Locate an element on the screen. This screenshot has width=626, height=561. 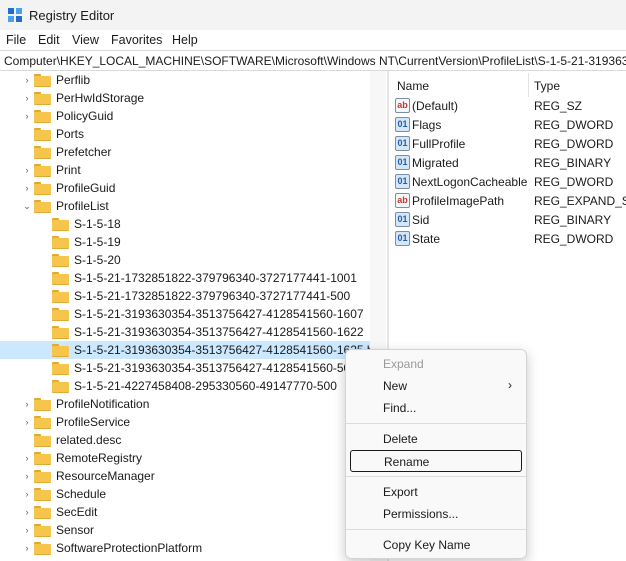
menu-export: Export is located at coordinates (436, 492).